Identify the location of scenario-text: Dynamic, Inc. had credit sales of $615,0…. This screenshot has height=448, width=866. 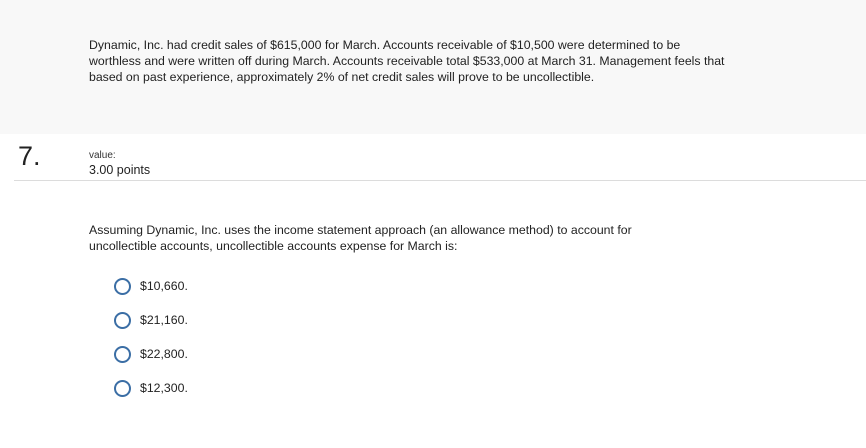
(407, 61).